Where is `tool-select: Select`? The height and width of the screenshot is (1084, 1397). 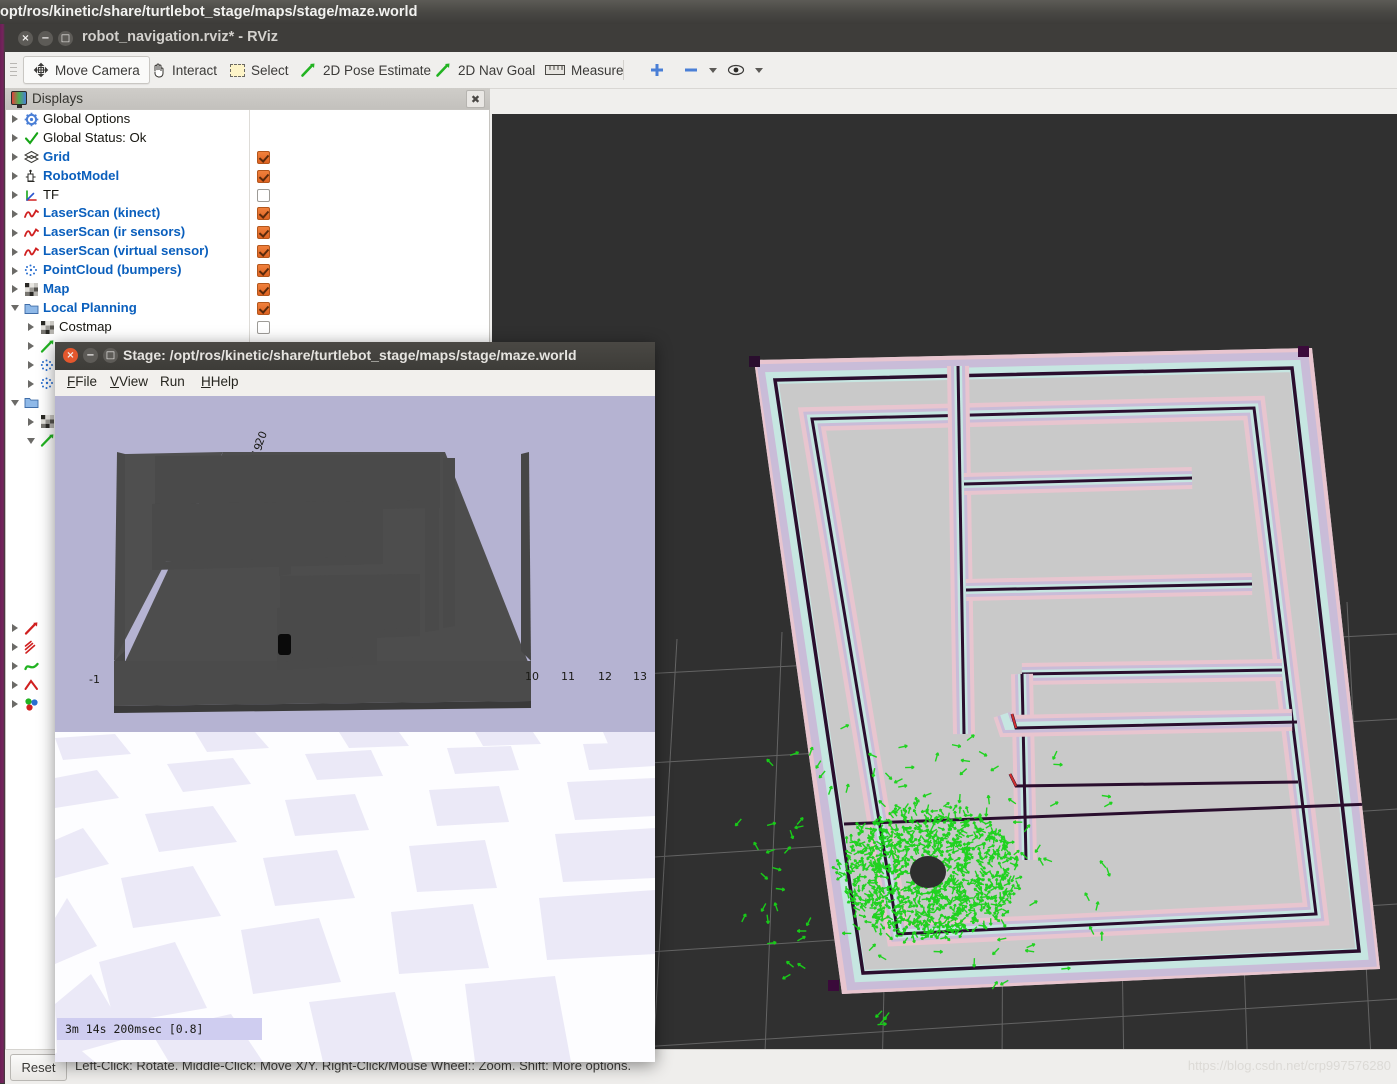 tool-select: Select is located at coordinates (259, 70).